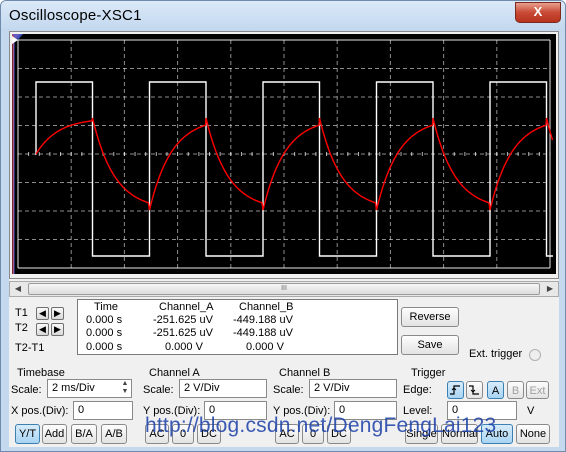 The image size is (566, 452). Describe the element at coordinates (26, 390) in the screenshot. I see `timebase-scale-label: Scale:` at that location.